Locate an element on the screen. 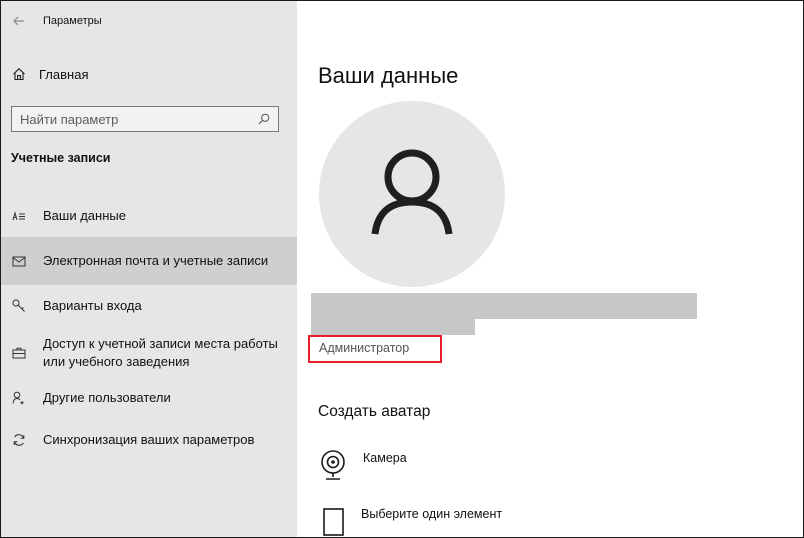 The width and height of the screenshot is (804, 538). create-avatar-heading: Создать аватар is located at coordinates (374, 411).